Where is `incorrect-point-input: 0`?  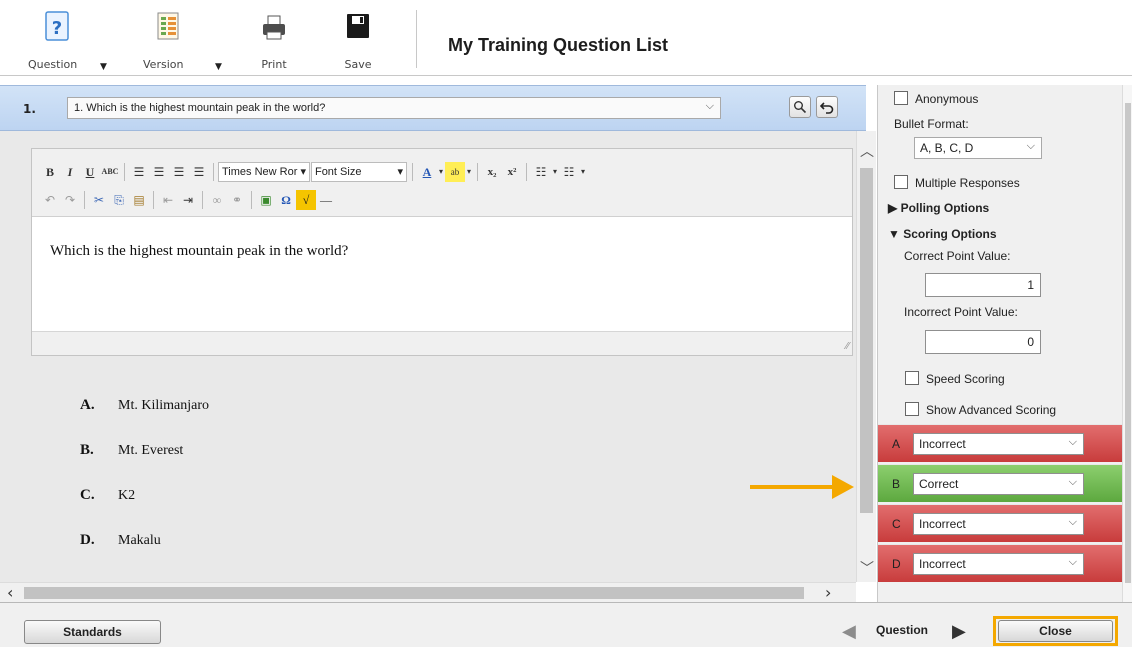 incorrect-point-input: 0 is located at coordinates (983, 342).